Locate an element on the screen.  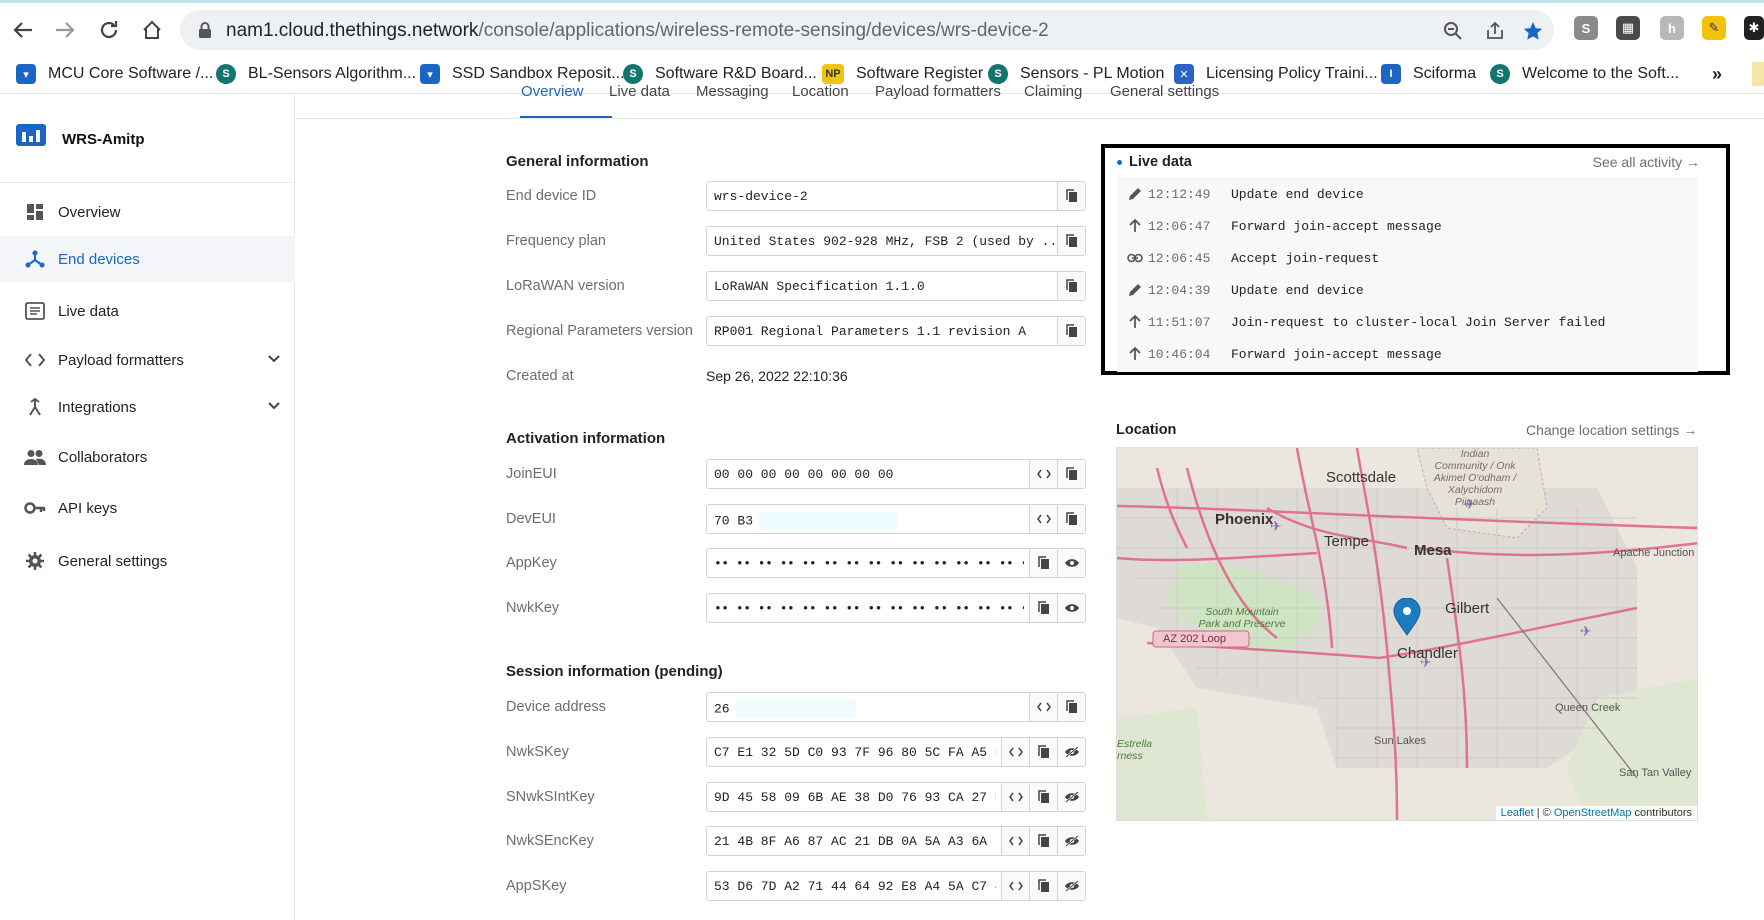
map-label: Apache Junction is located at coordinates (1654, 553).